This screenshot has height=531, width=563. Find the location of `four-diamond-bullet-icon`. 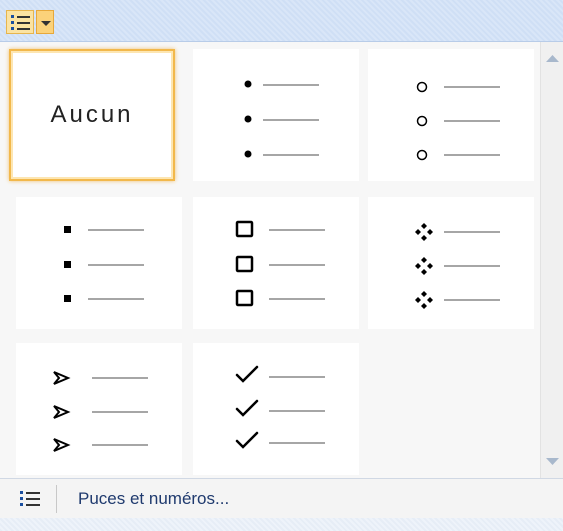

four-diamond-bullet-icon is located at coordinates (457, 266).